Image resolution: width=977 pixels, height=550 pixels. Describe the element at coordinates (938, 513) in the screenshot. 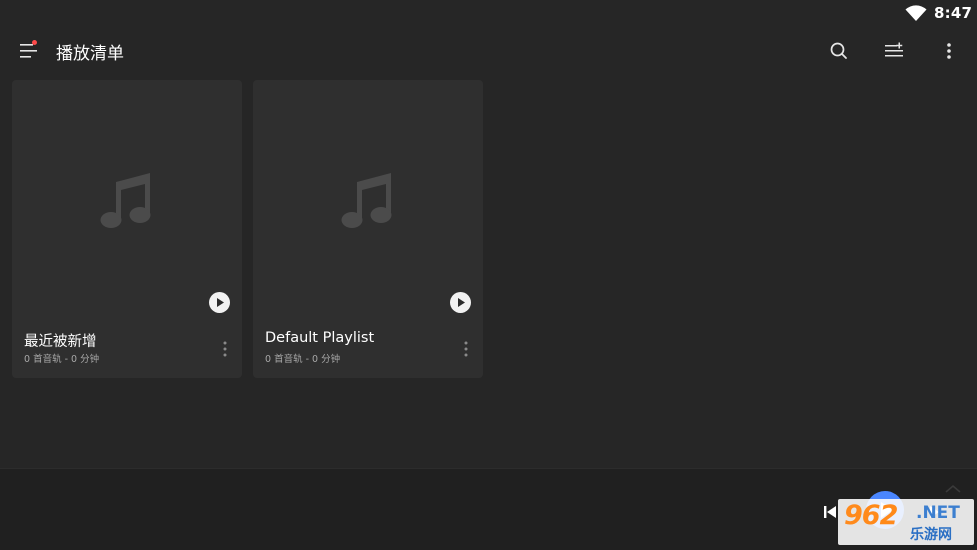

I see `watermark-suffix: .NET` at that location.